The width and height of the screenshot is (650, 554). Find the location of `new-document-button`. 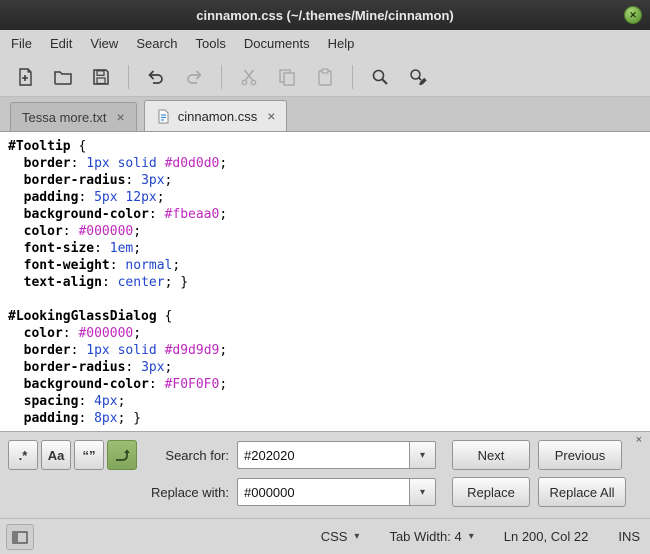

new-document-button is located at coordinates (25, 77).